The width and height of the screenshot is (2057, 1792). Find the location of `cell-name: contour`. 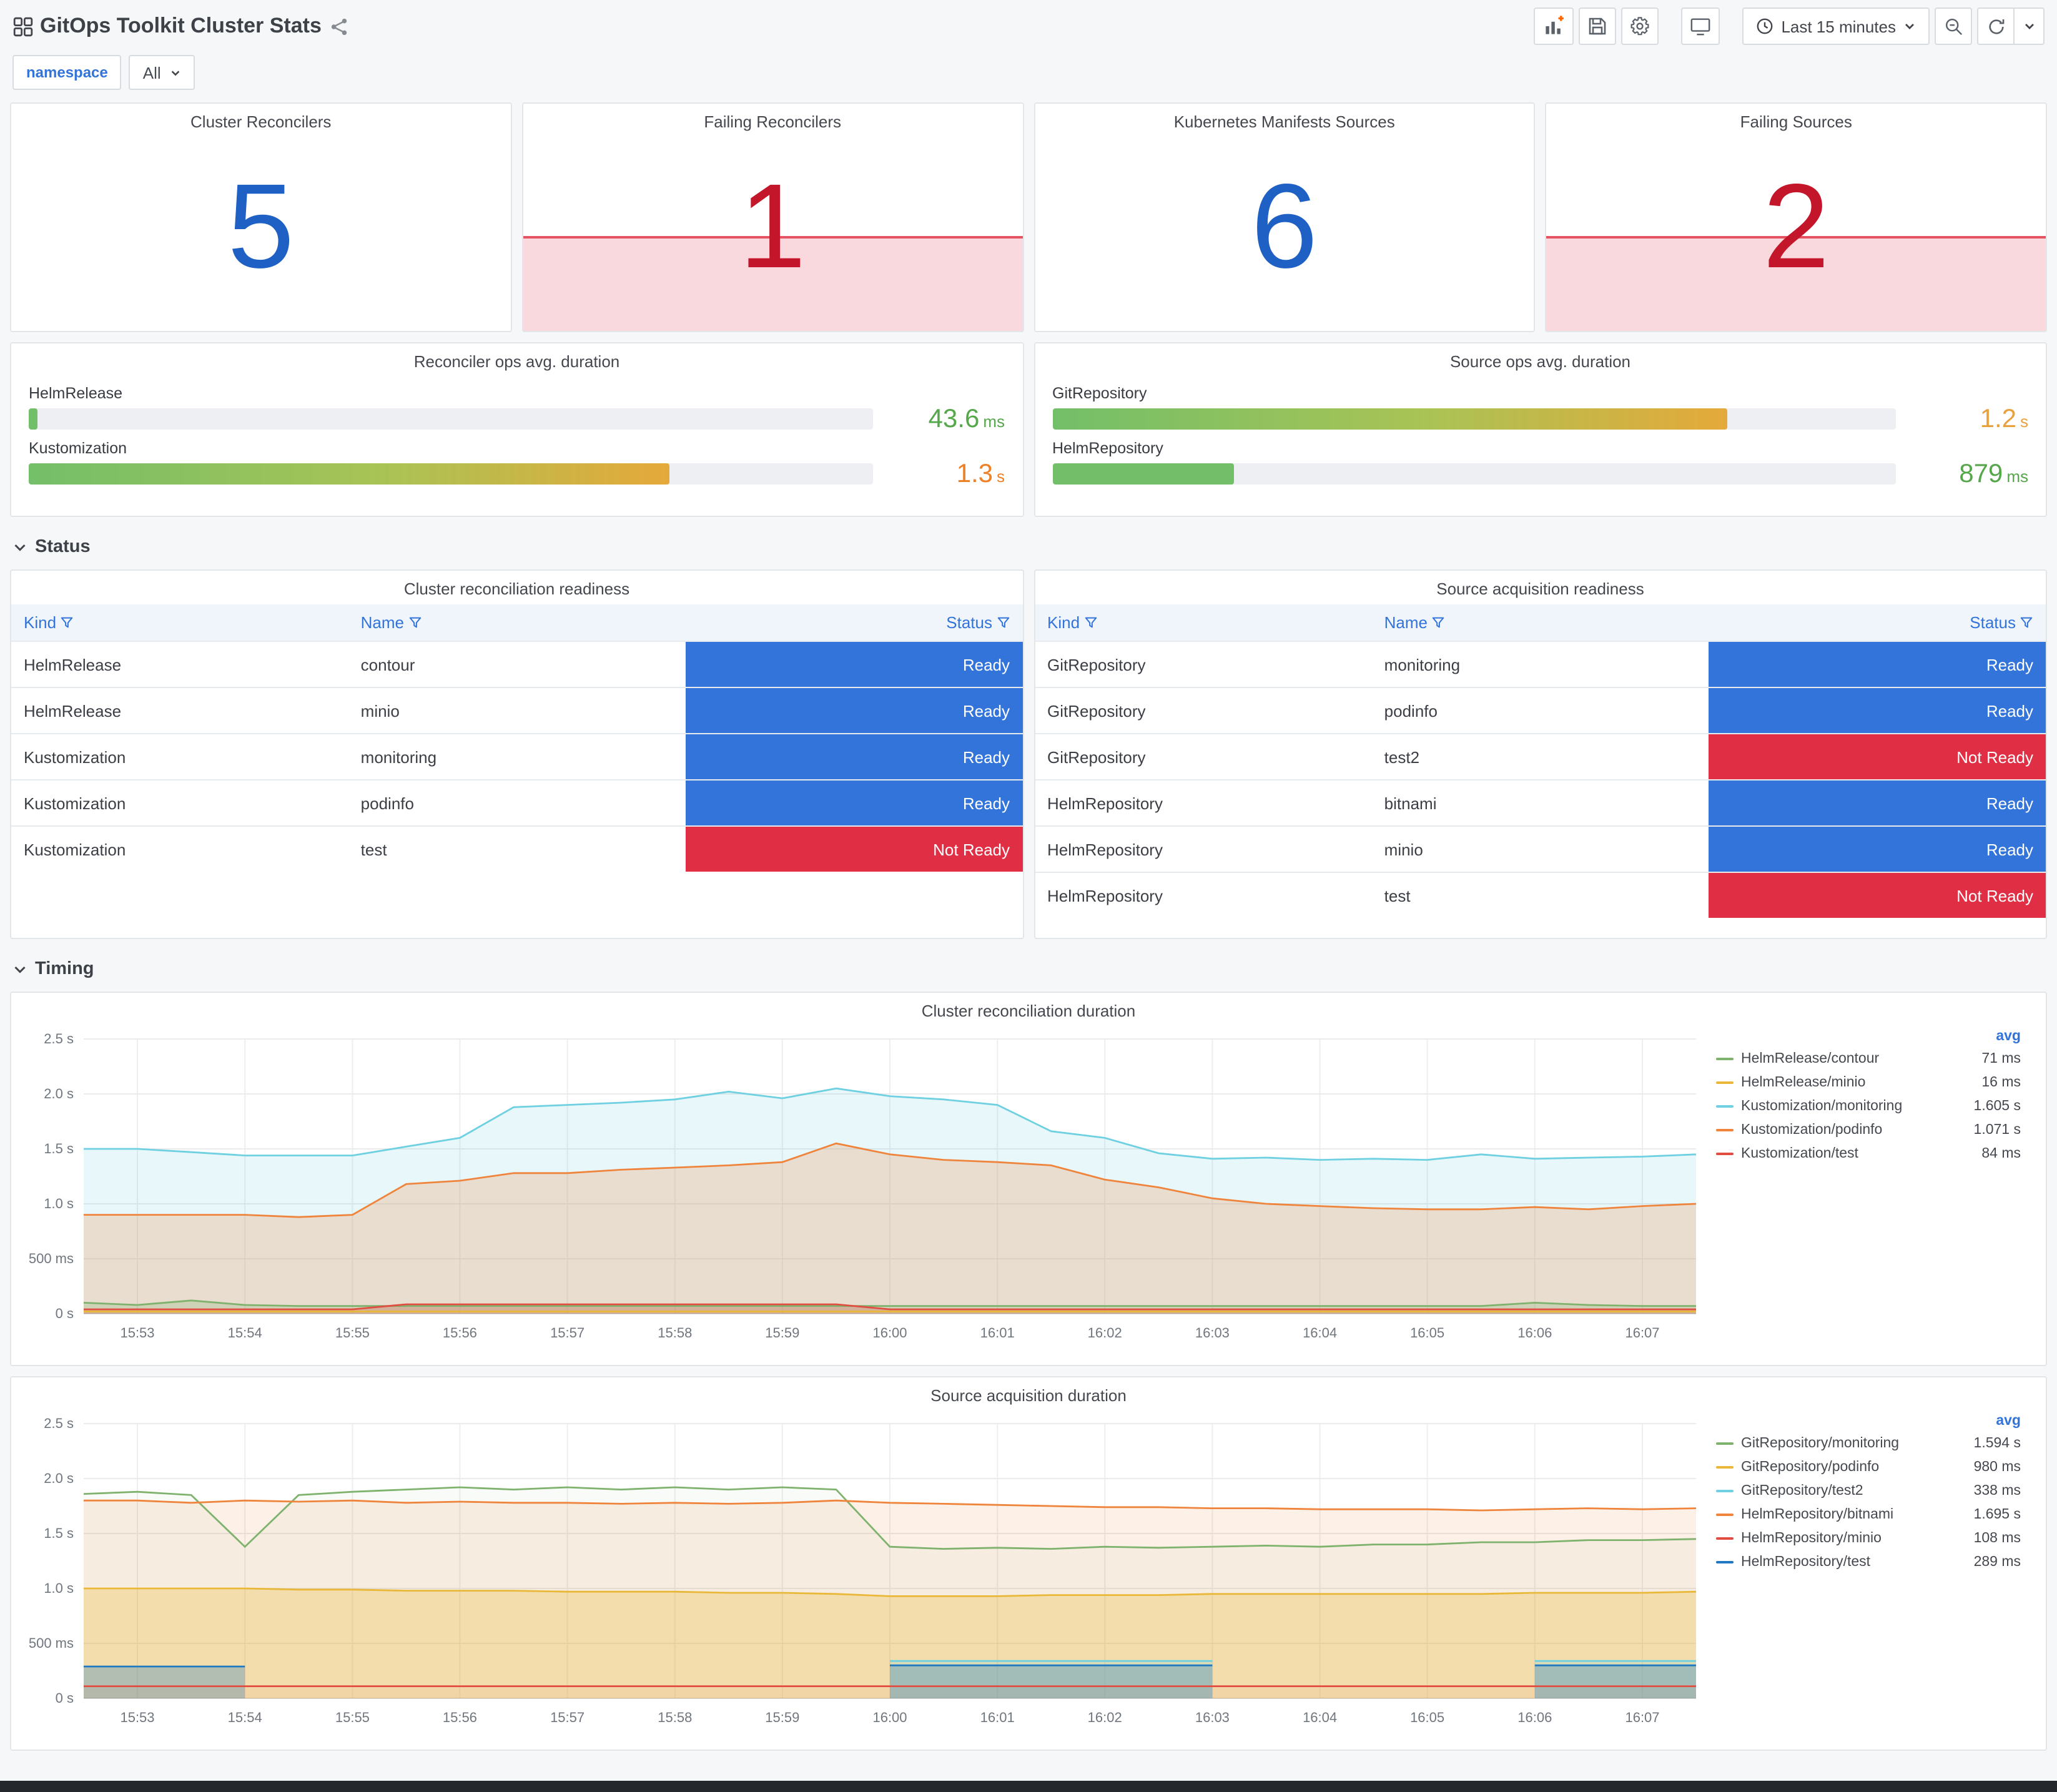

cell-name: contour is located at coordinates (517, 664).